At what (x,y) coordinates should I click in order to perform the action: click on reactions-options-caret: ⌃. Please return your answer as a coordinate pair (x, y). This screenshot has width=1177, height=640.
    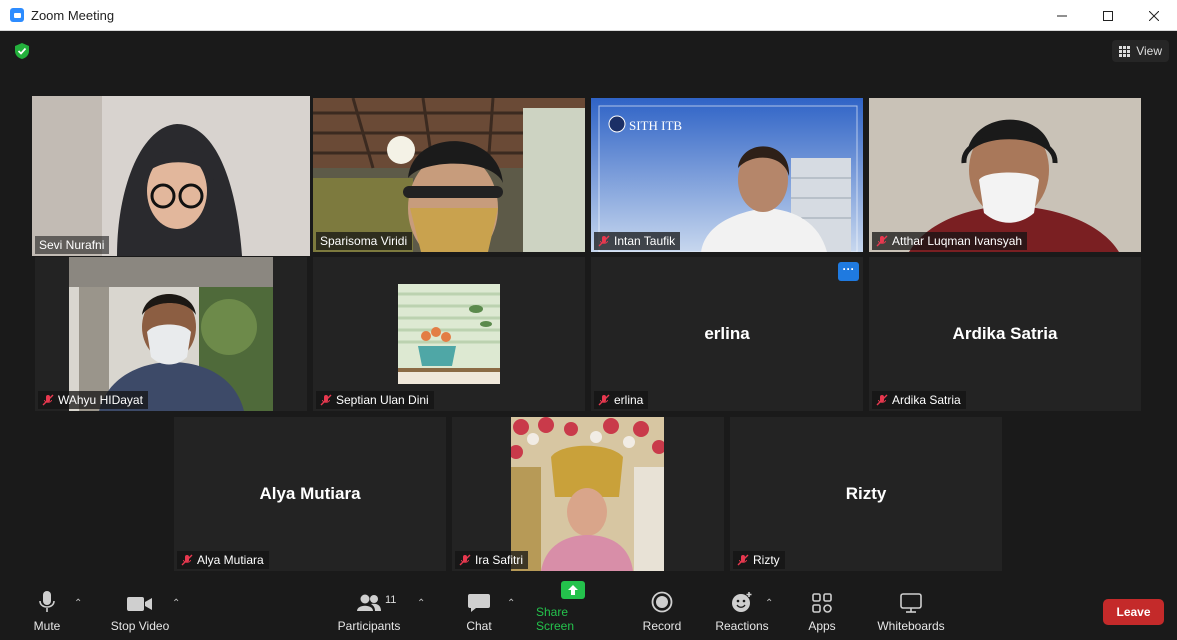
    Looking at the image, I should click on (769, 603).